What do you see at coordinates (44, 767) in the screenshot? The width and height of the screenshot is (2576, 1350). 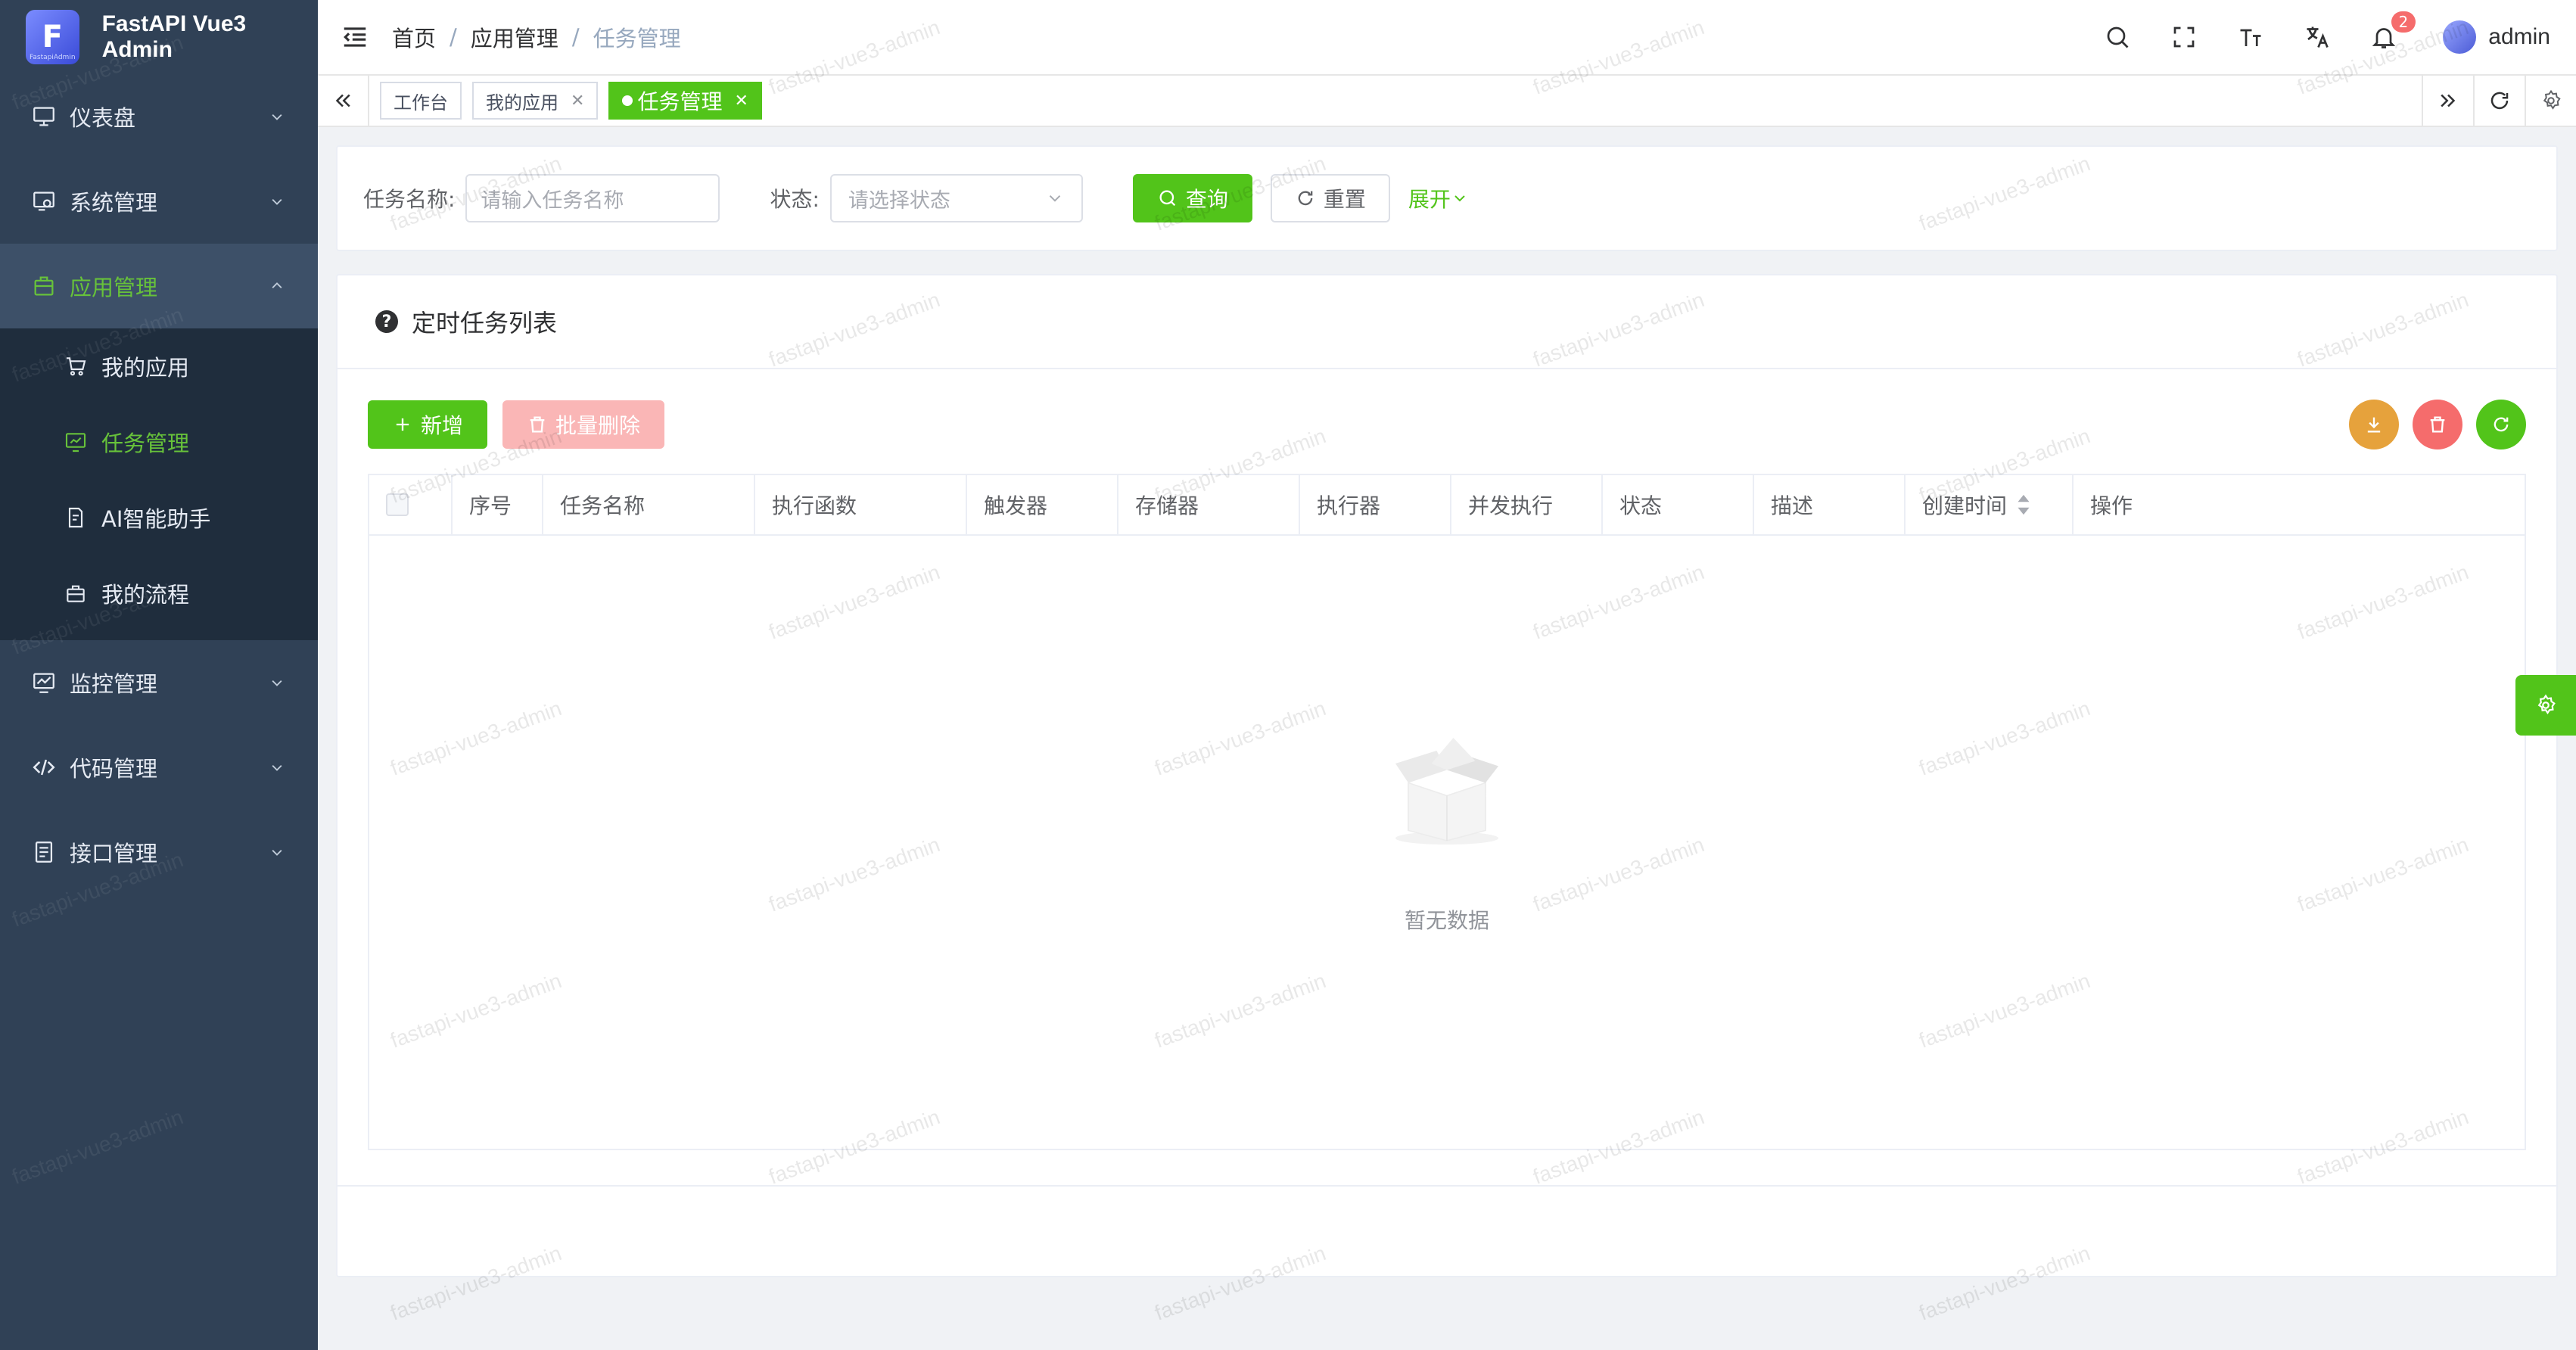 I see `code-icon` at bounding box center [44, 767].